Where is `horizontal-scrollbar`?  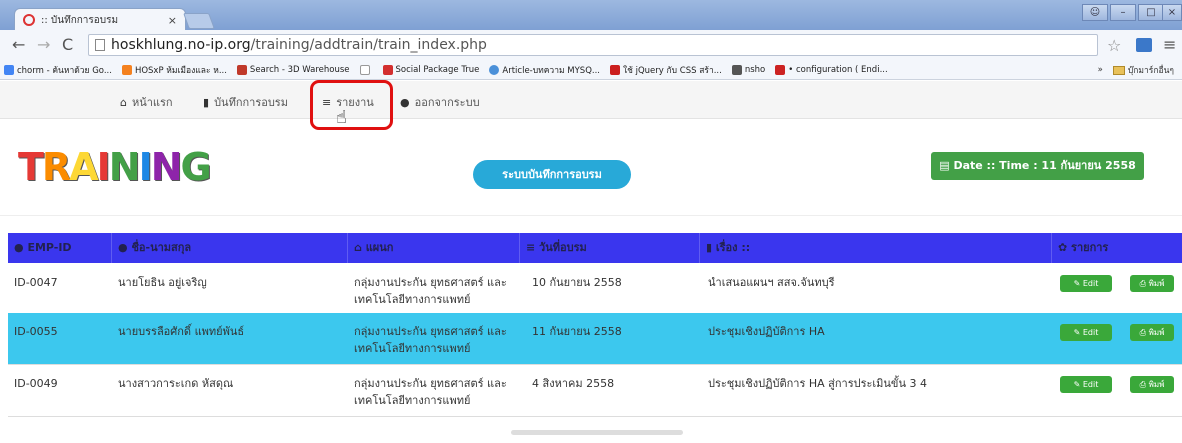
horizontal-scrollbar is located at coordinates (597, 432).